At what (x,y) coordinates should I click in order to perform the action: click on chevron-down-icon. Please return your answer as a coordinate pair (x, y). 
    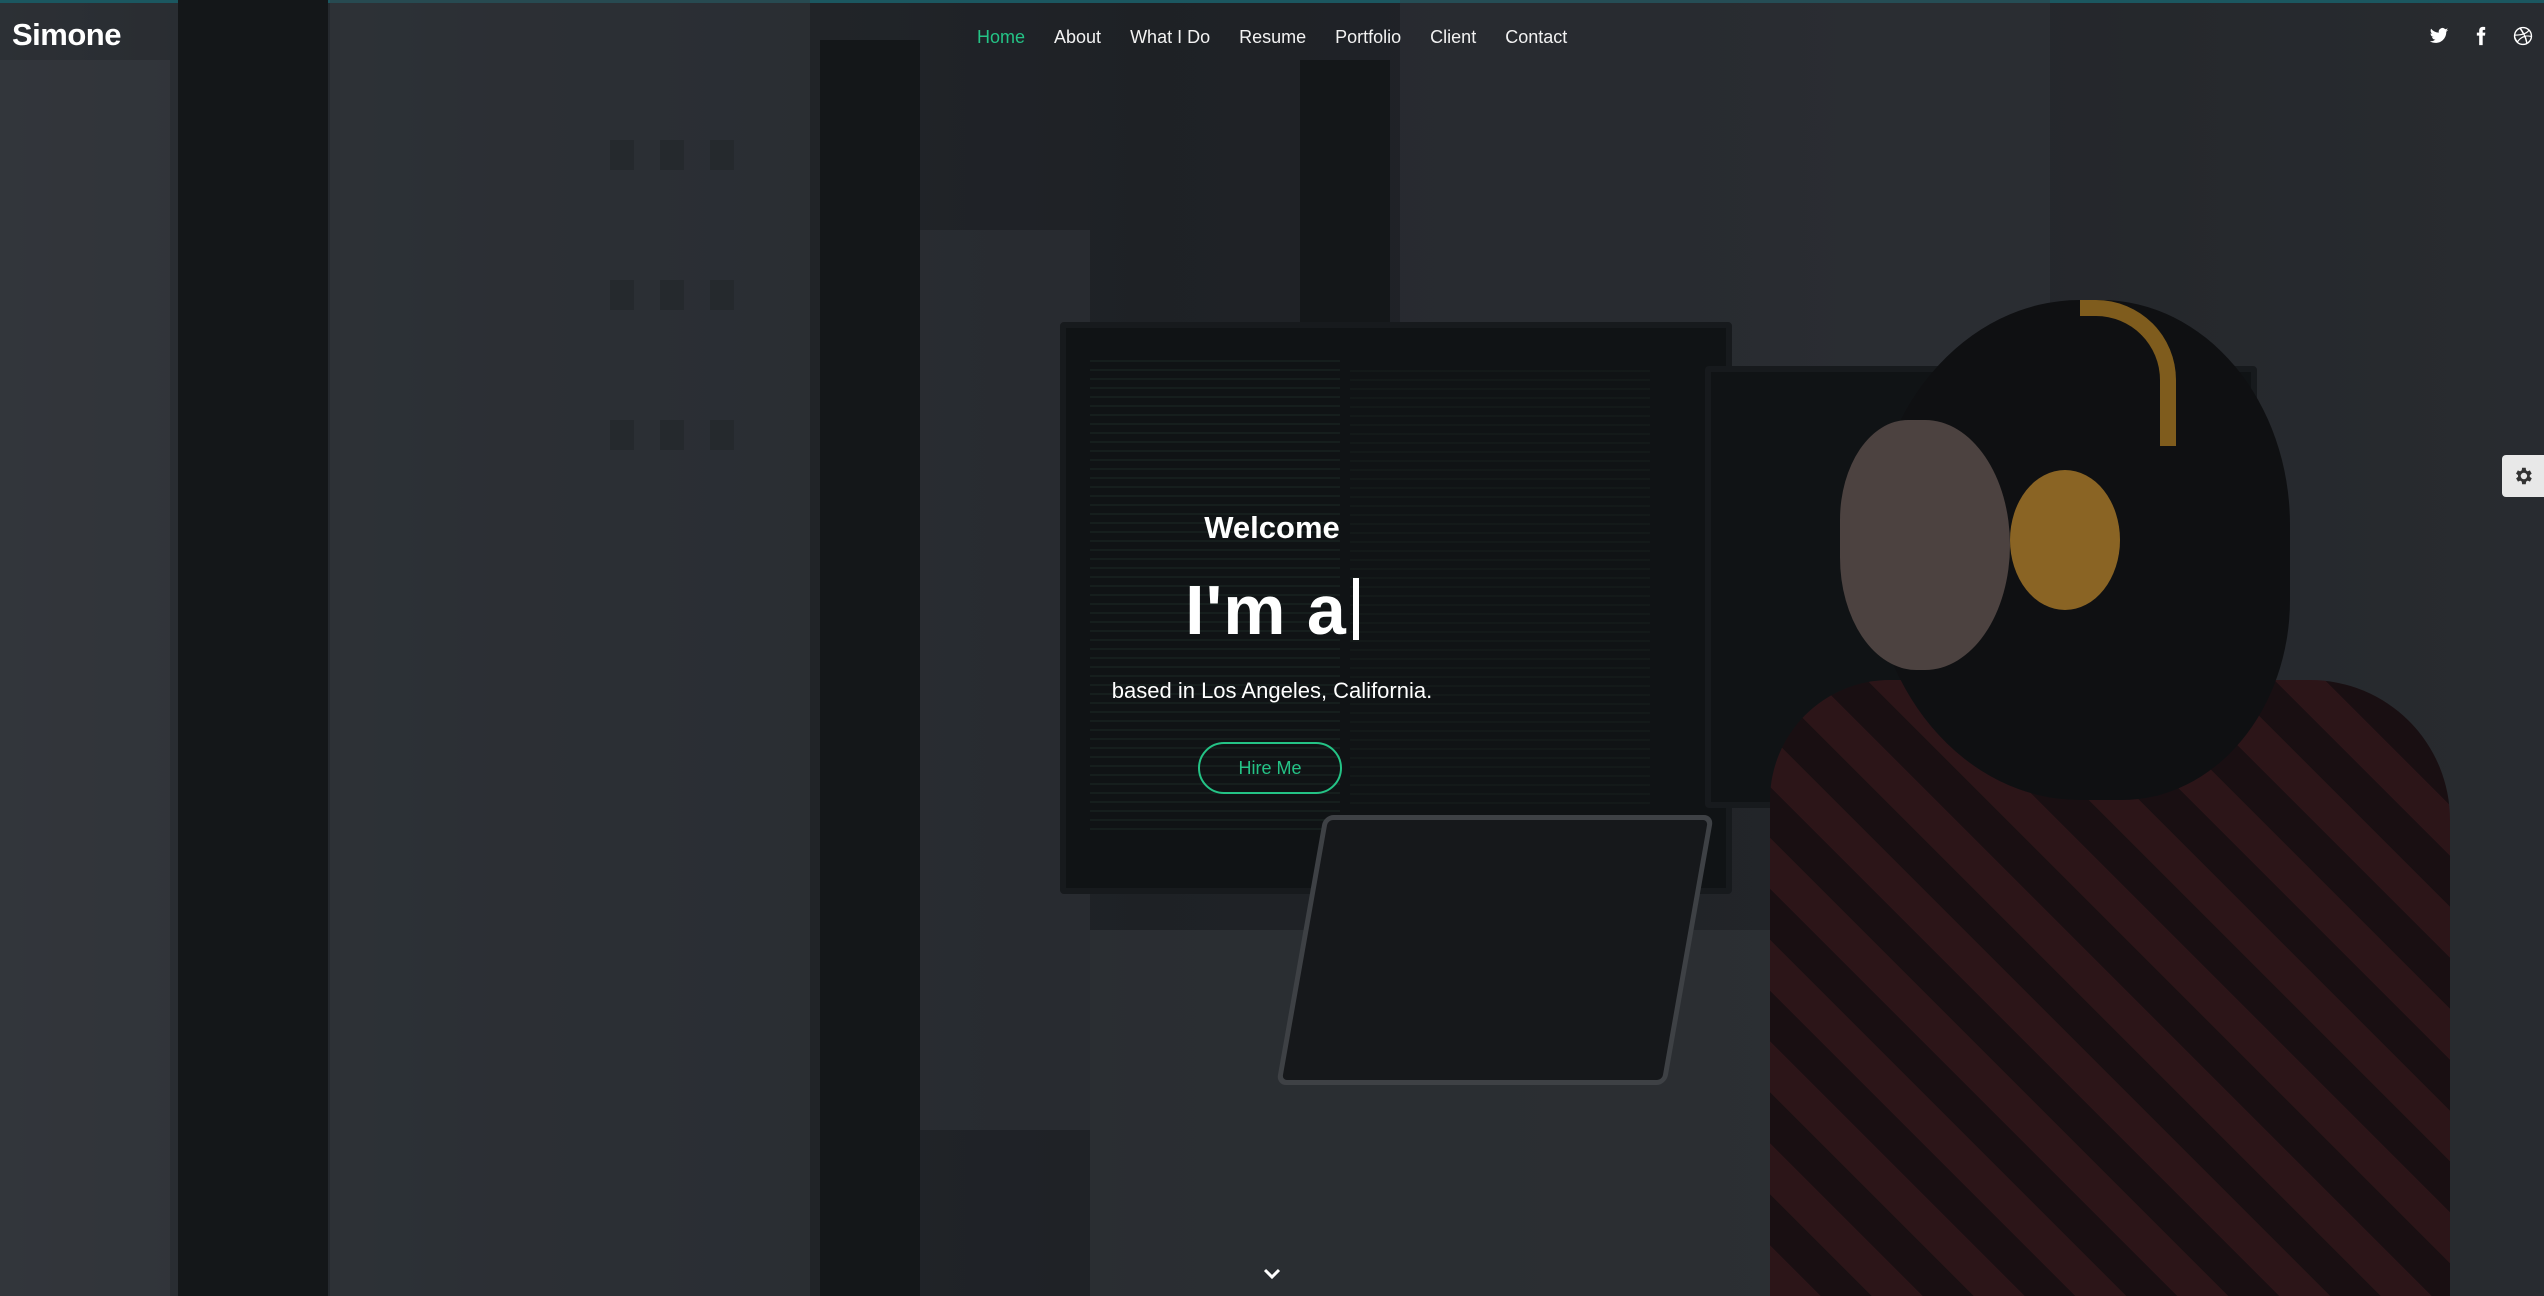
    Looking at the image, I should click on (1272, 1274).